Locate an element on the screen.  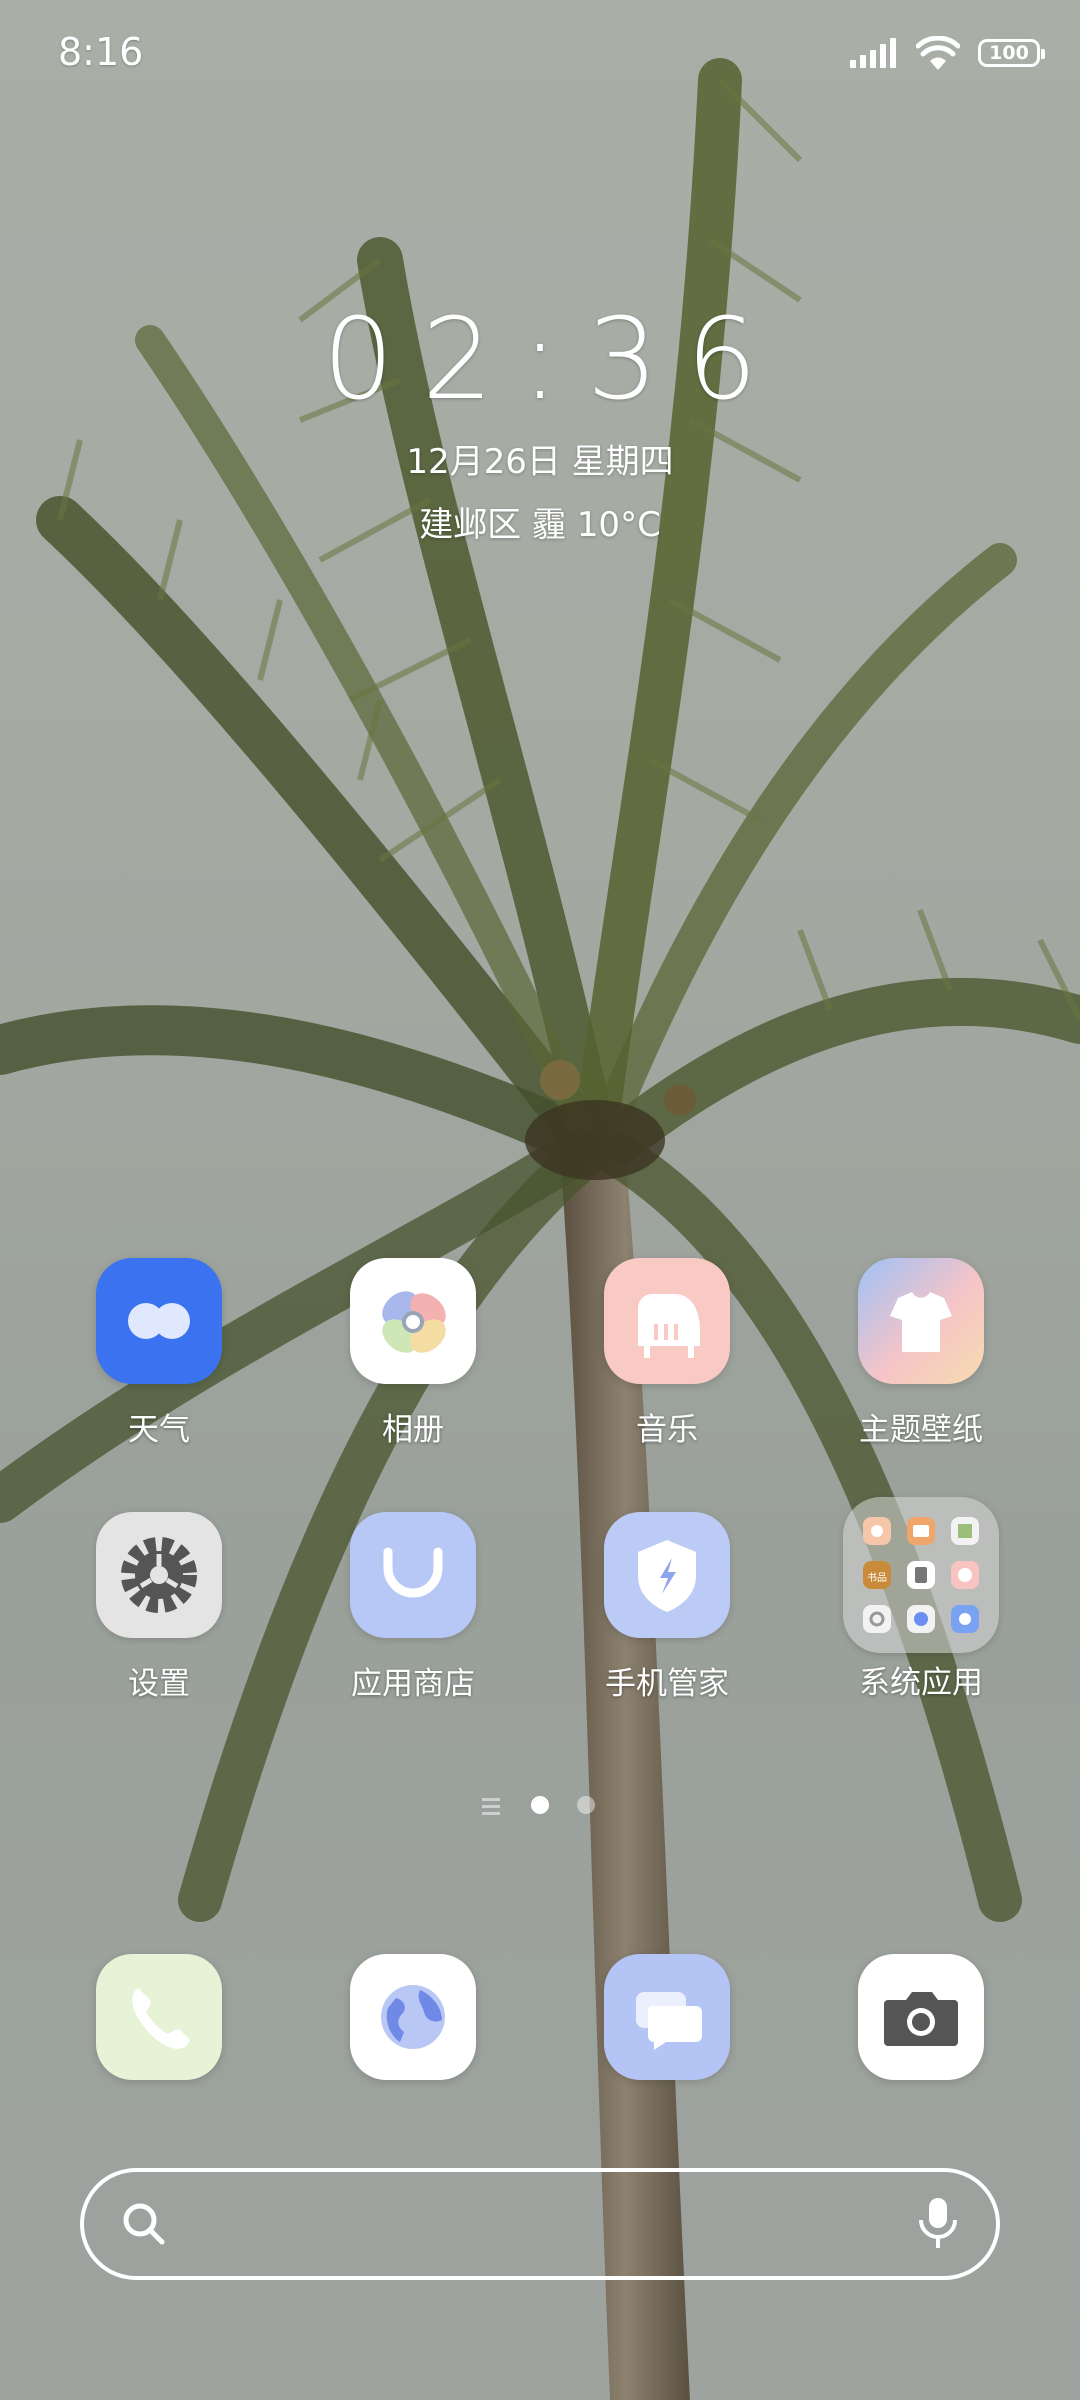
phone-icon is located at coordinates (159, 2017).